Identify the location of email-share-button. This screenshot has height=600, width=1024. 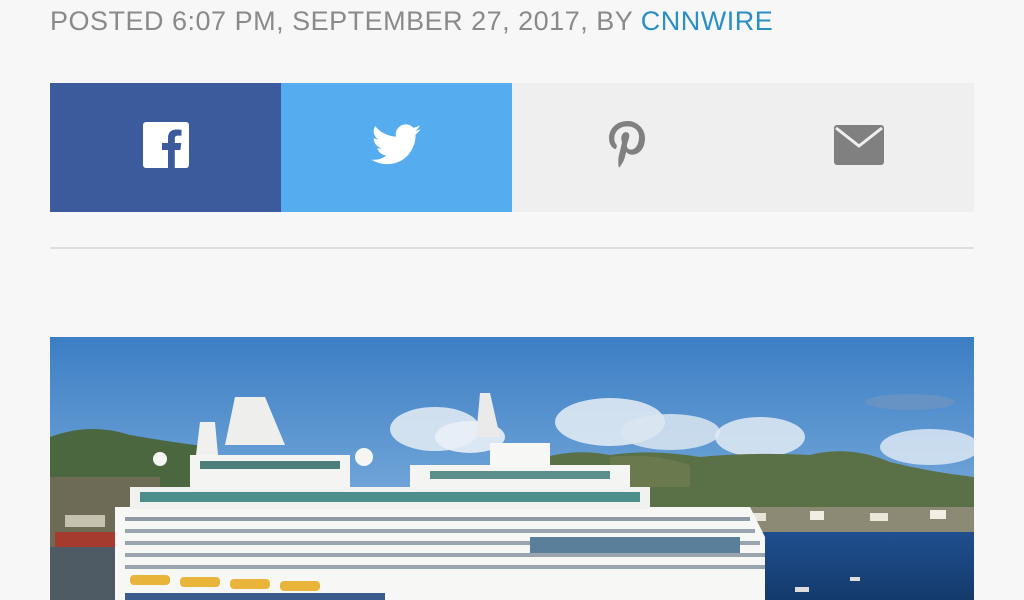
(858, 147).